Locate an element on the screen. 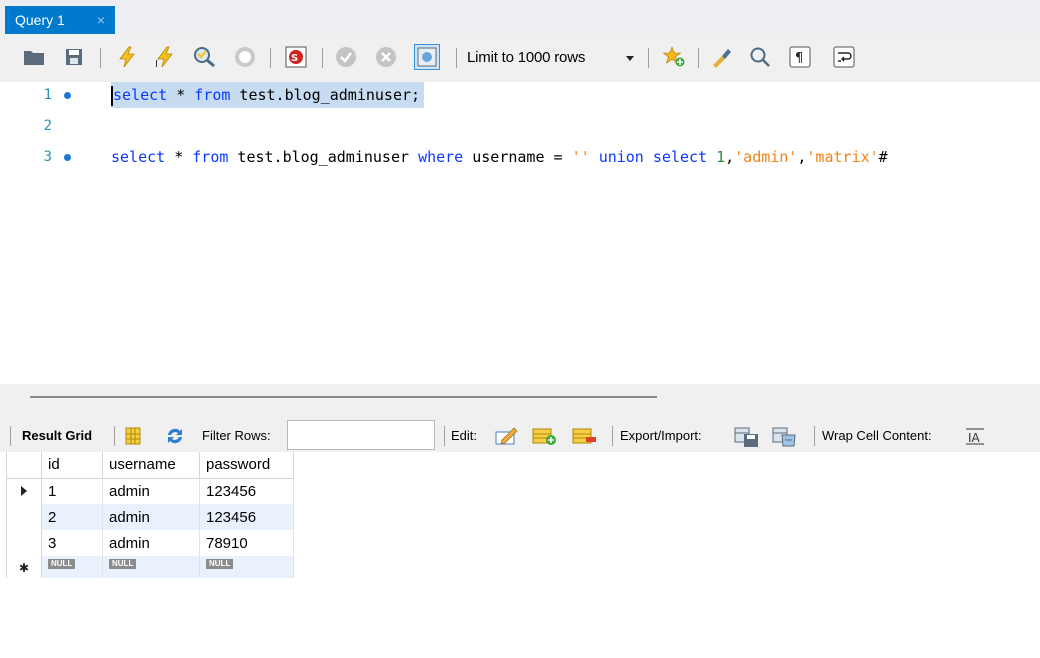  filter-rows-input is located at coordinates (361, 435).